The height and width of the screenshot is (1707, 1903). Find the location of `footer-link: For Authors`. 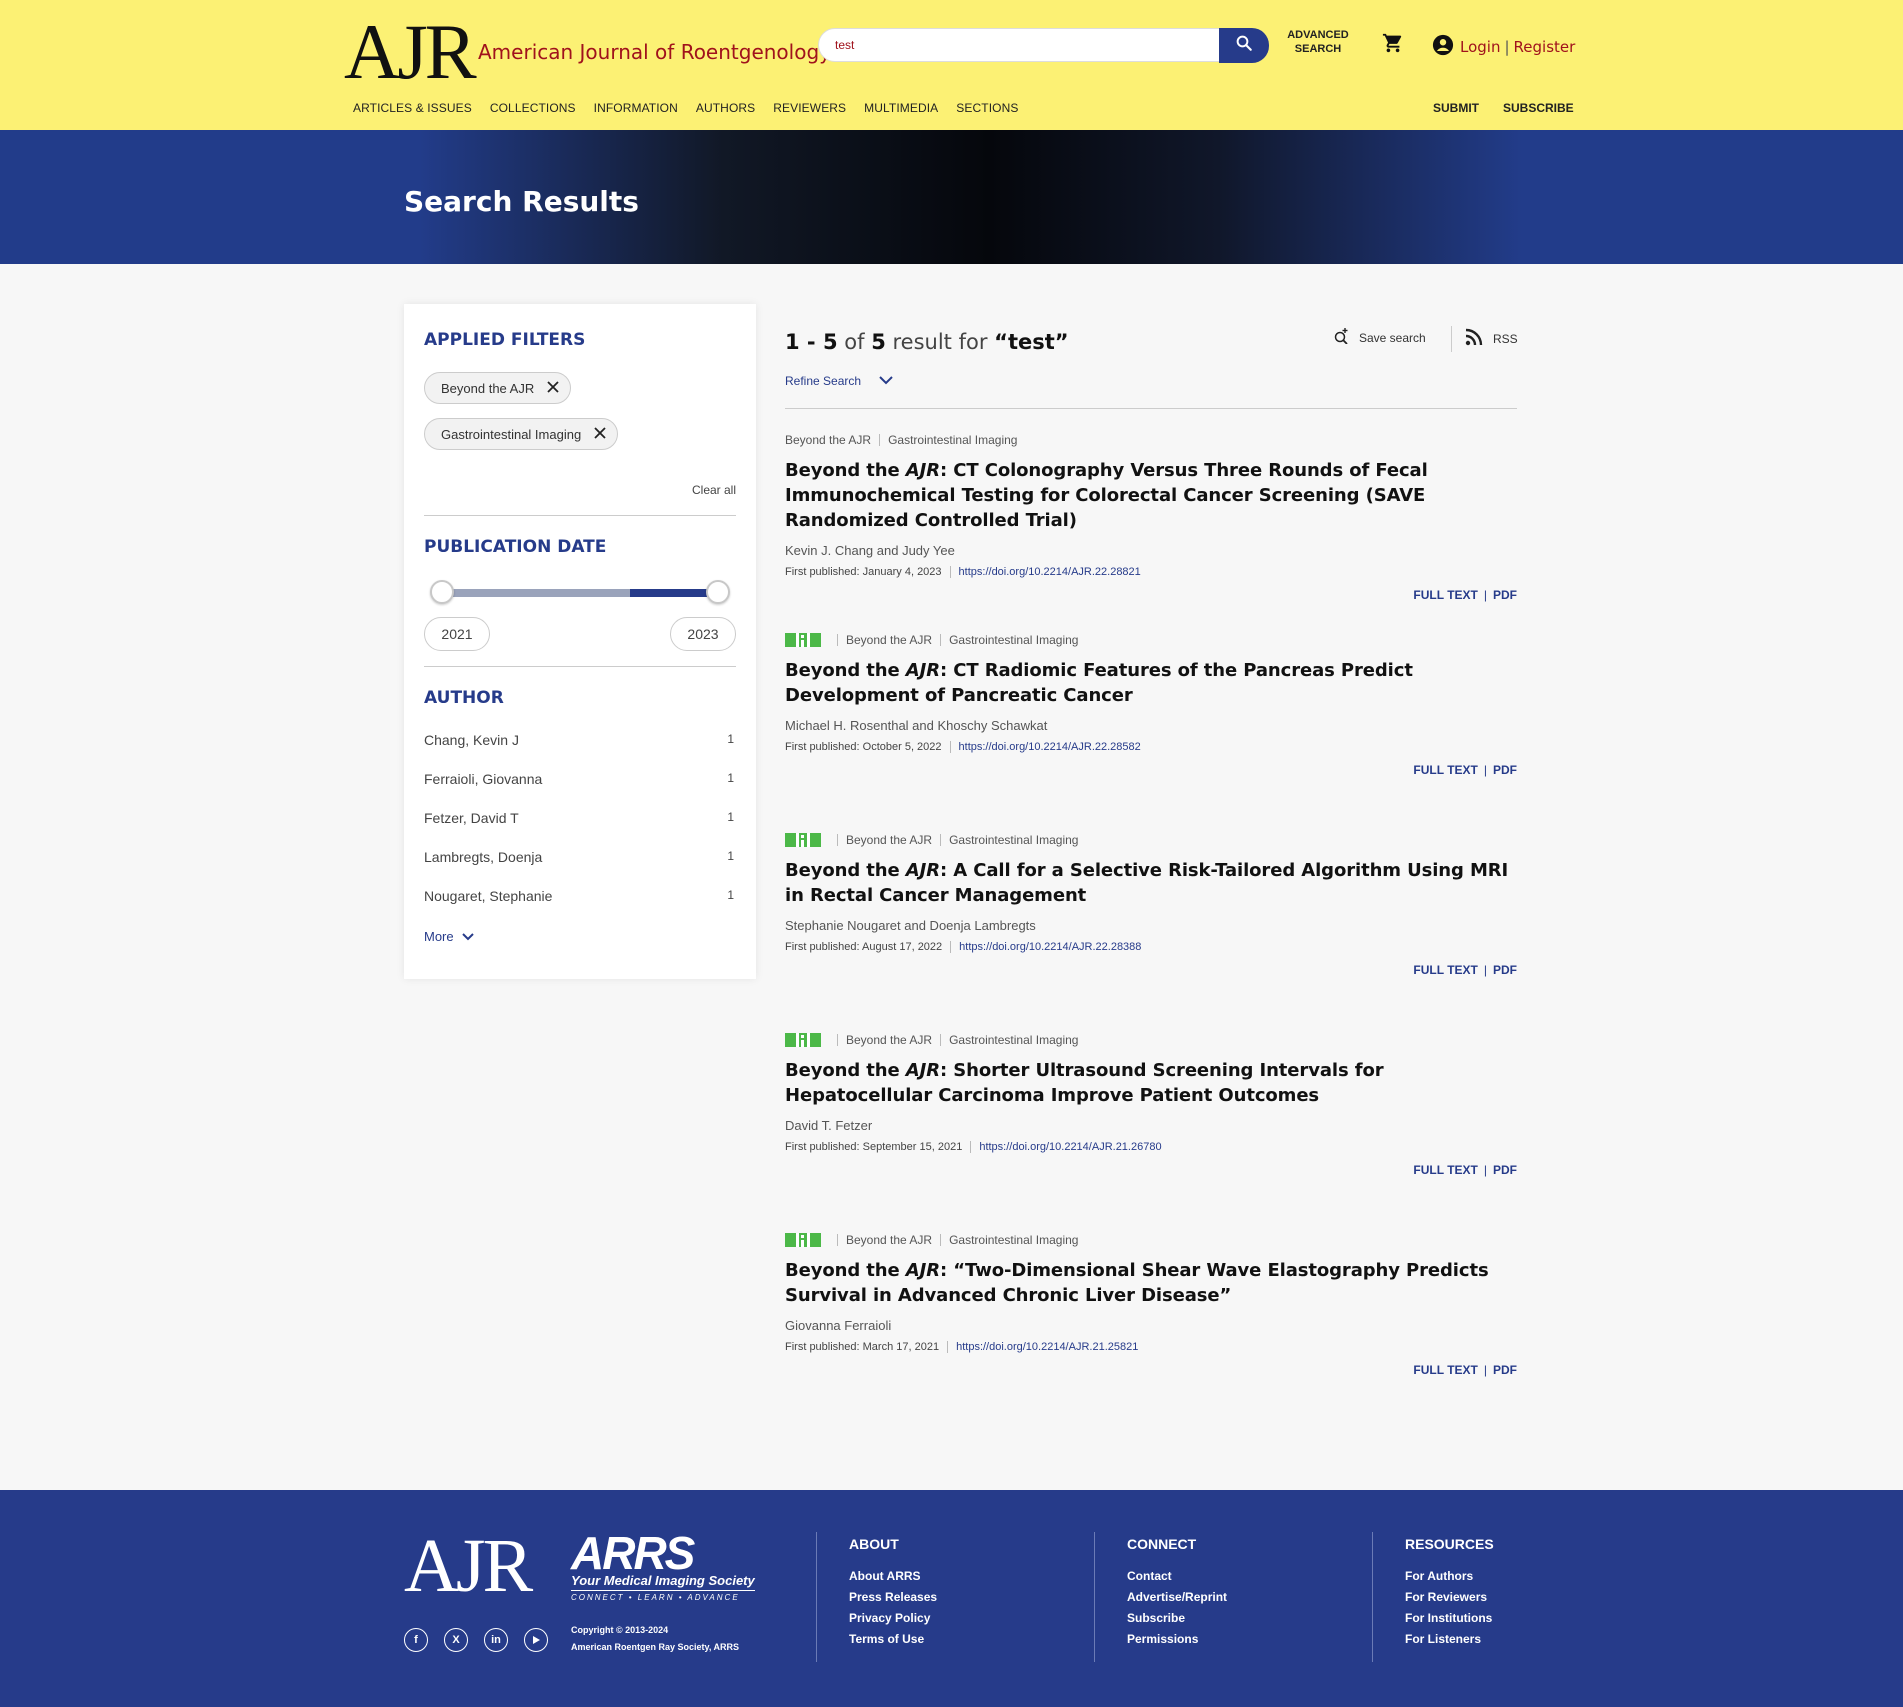

footer-link: For Authors is located at coordinates (1449, 1576).